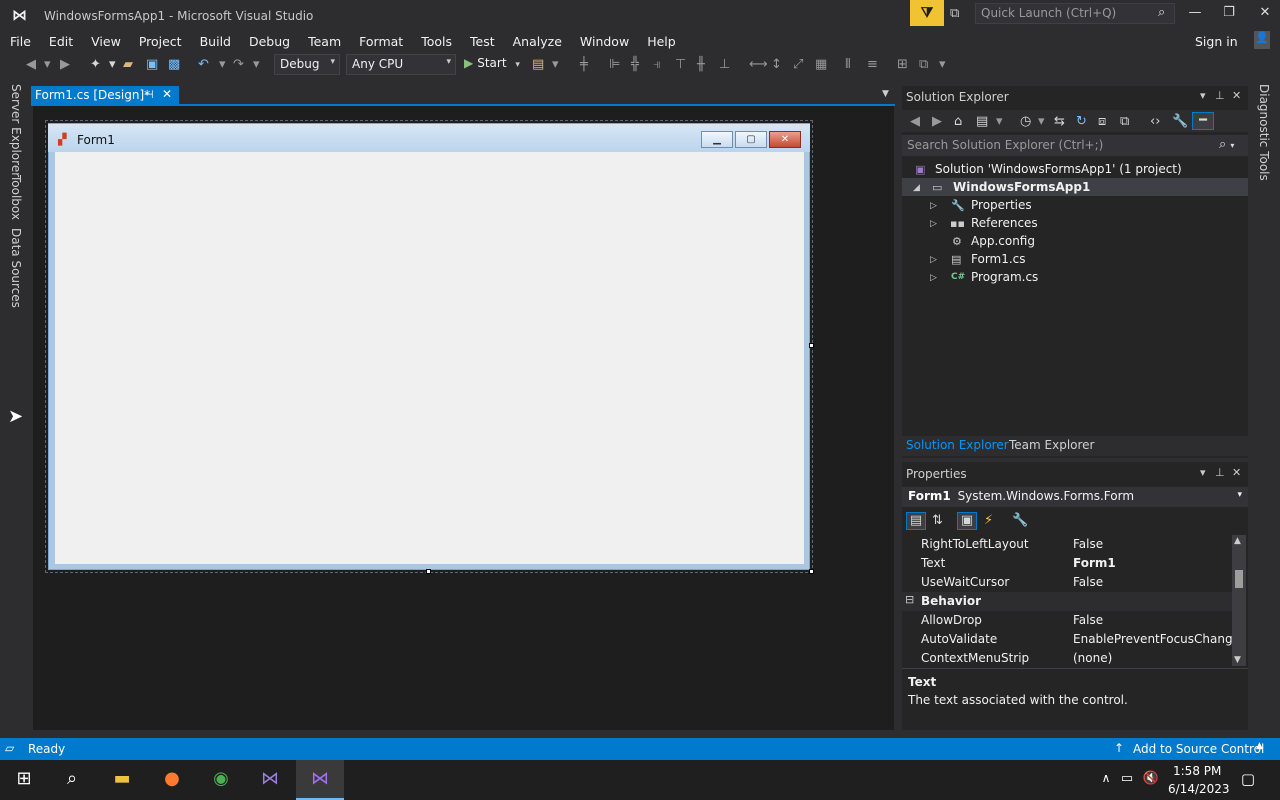 The image size is (1280, 800). What do you see at coordinates (923, 64) in the screenshot?
I see `bring-to-front-icon: ⧉` at bounding box center [923, 64].